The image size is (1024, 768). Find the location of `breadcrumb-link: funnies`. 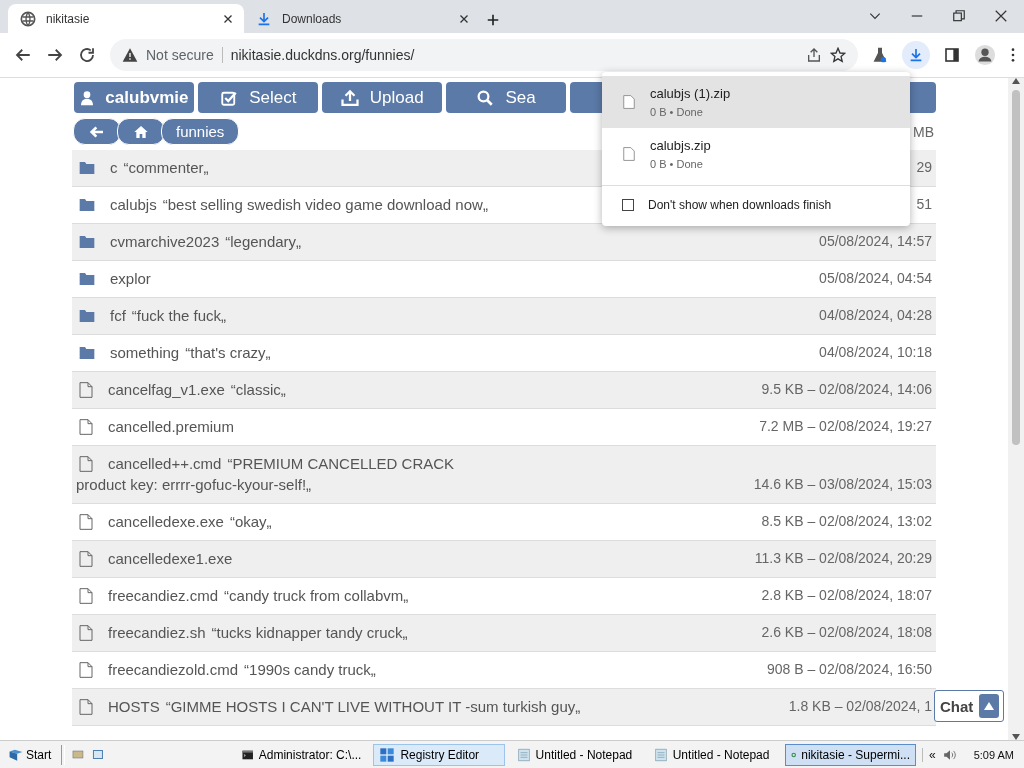

breadcrumb-link: funnies is located at coordinates (200, 131).